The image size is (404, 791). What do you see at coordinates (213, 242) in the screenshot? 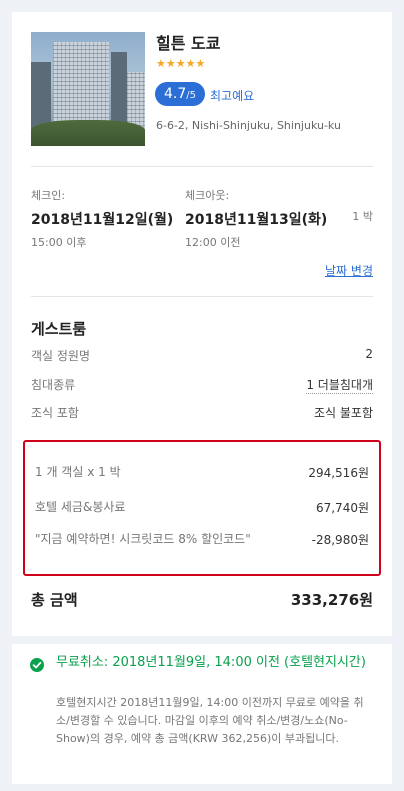
I see `checkout-time: 12:00 이전` at bounding box center [213, 242].